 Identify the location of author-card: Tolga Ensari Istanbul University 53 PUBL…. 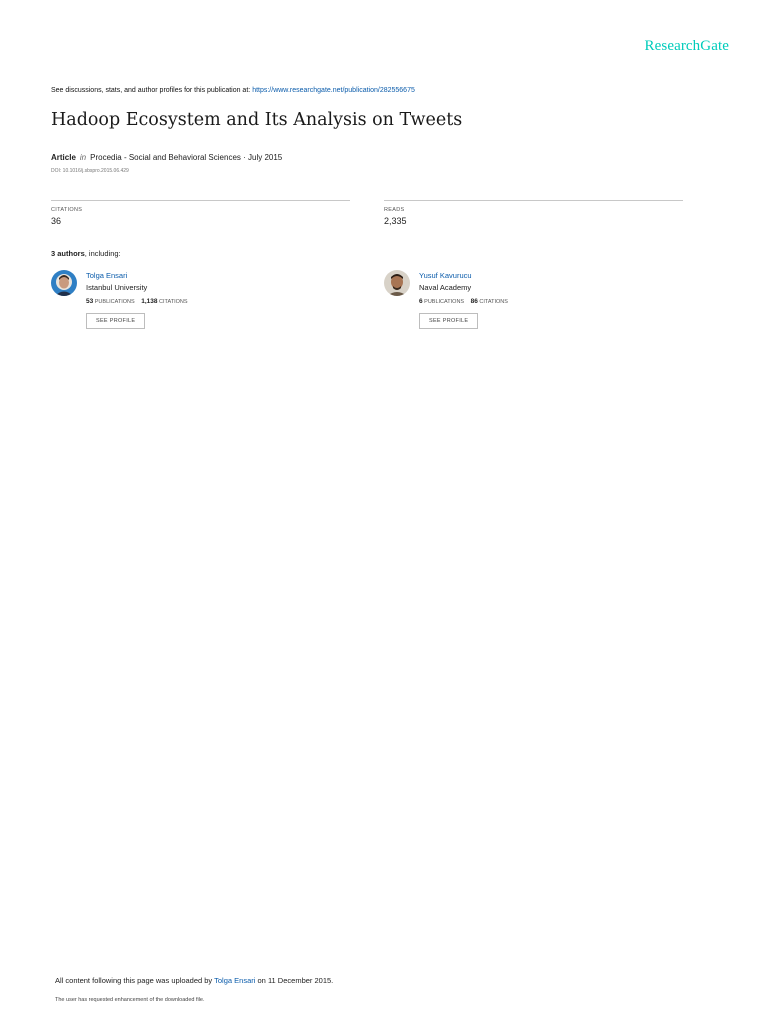
(201, 302).